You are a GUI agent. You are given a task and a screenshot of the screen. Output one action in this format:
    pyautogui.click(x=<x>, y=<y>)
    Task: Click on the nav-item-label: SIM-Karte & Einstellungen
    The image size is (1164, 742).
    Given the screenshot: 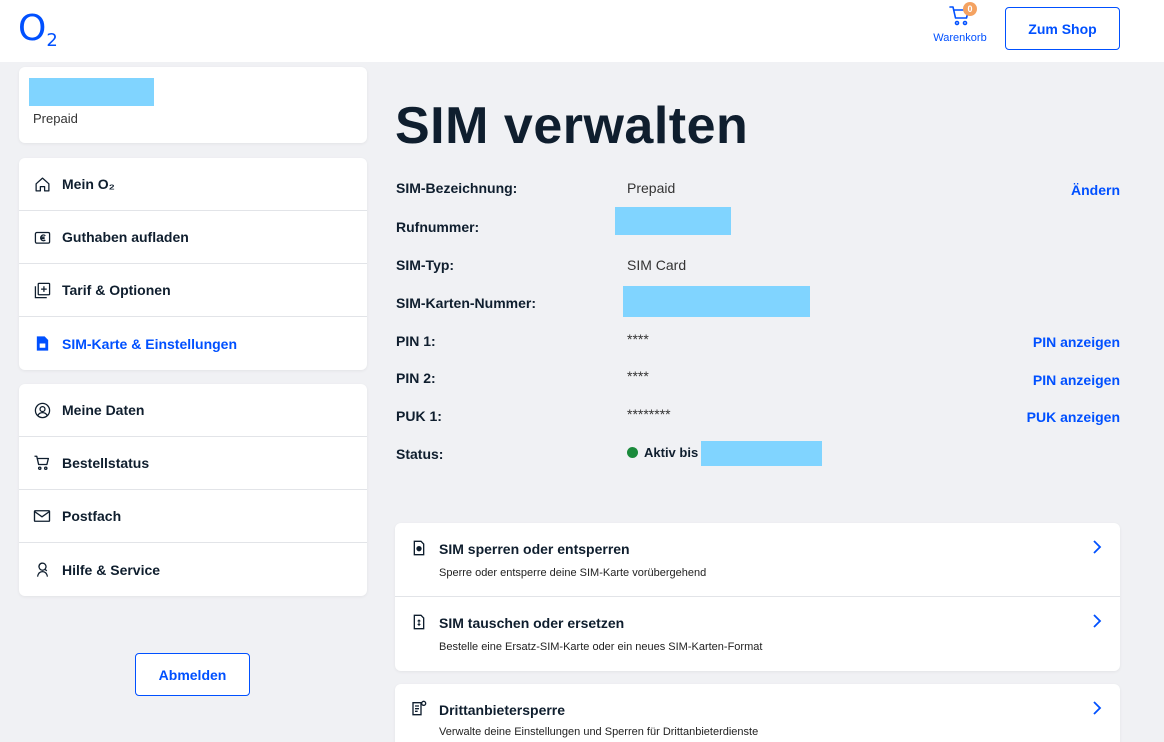 What is the action you would take?
    pyautogui.click(x=150, y=343)
    